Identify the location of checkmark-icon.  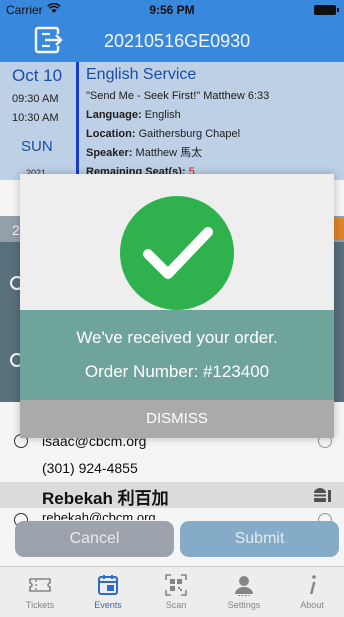
(177, 253).